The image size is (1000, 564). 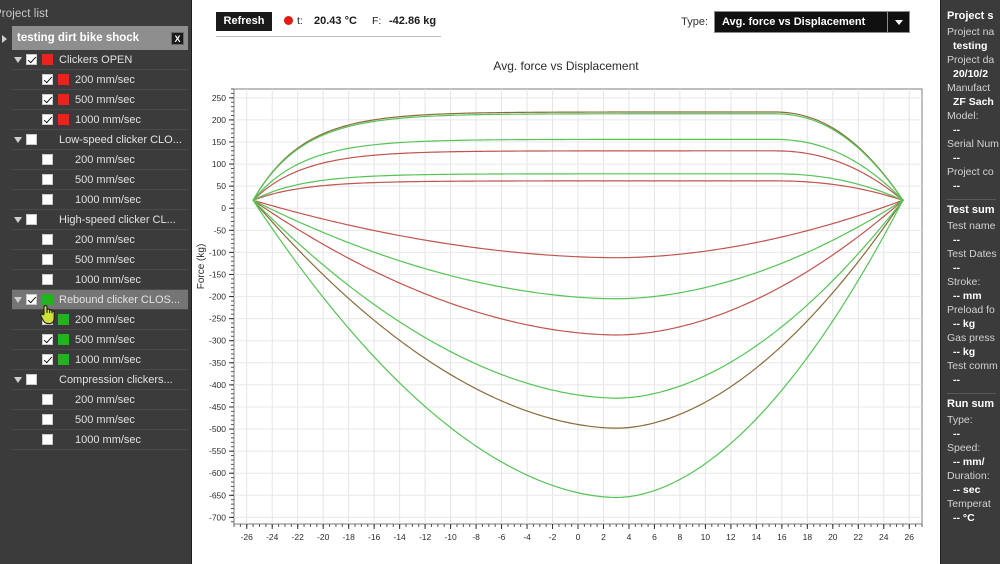 What do you see at coordinates (812, 22) in the screenshot?
I see `chart-type-dropdown: Avg. force vs Displacement` at bounding box center [812, 22].